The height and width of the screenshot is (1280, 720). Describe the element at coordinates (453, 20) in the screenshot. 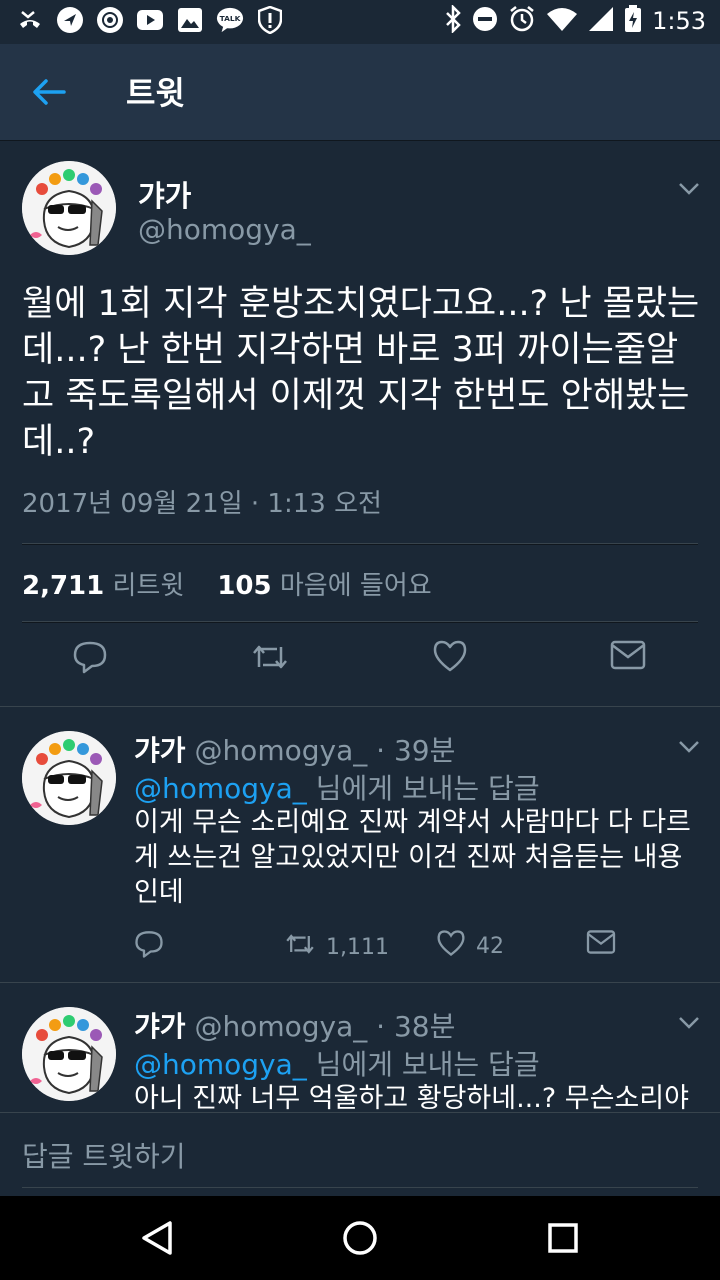

I see `bluetooth-icon` at that location.